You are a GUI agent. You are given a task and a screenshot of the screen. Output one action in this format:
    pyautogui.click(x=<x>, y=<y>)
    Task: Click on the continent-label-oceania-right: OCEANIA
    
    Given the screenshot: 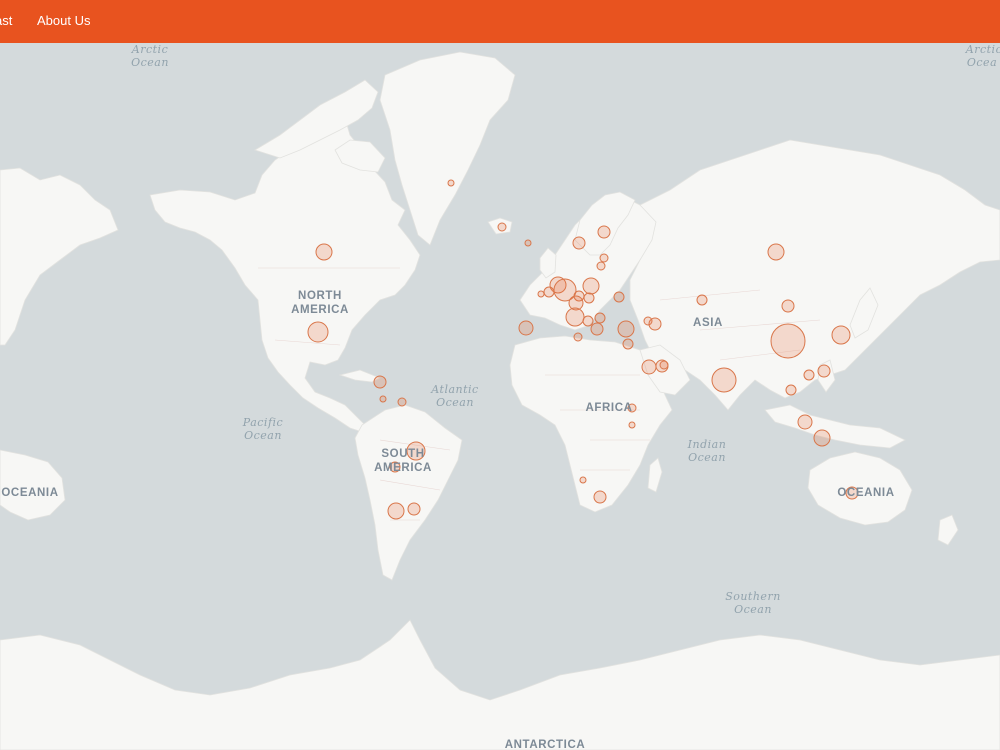 What is the action you would take?
    pyautogui.click(x=865, y=493)
    